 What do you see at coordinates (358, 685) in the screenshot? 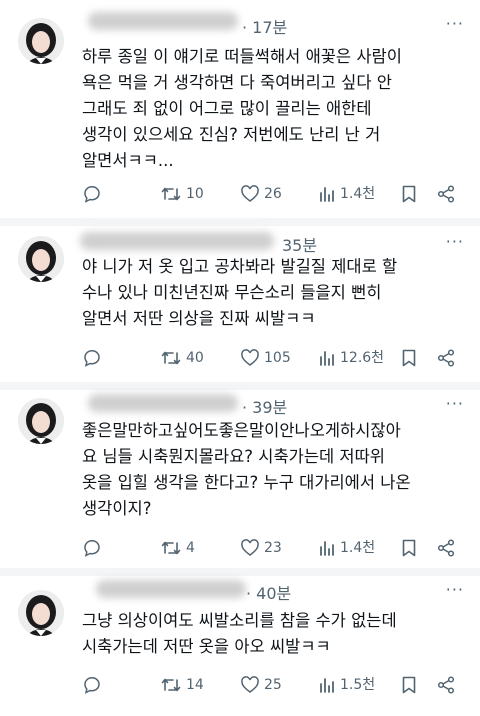
I see `view-count: 1.5천` at bounding box center [358, 685].